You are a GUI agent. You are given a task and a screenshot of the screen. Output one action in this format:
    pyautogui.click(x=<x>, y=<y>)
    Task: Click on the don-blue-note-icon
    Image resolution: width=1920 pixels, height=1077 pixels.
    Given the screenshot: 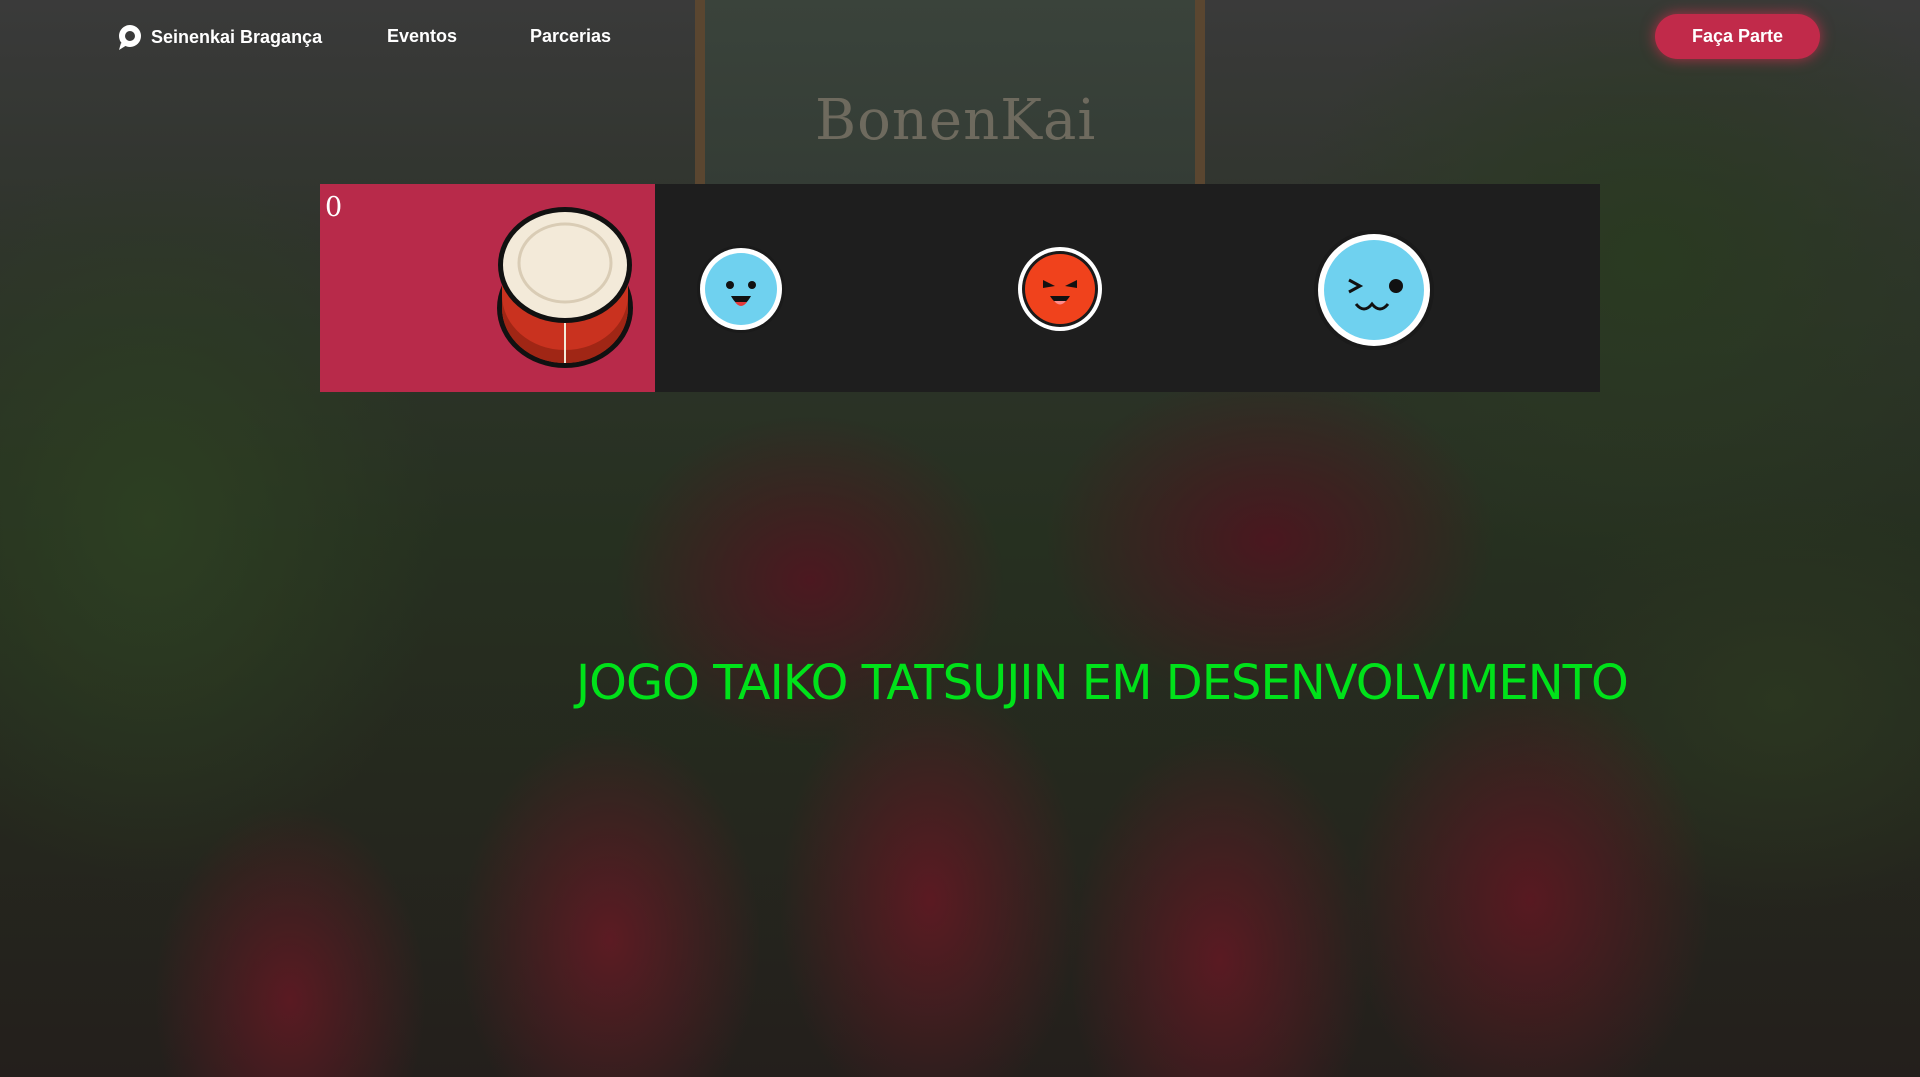 What is the action you would take?
    pyautogui.click(x=741, y=291)
    